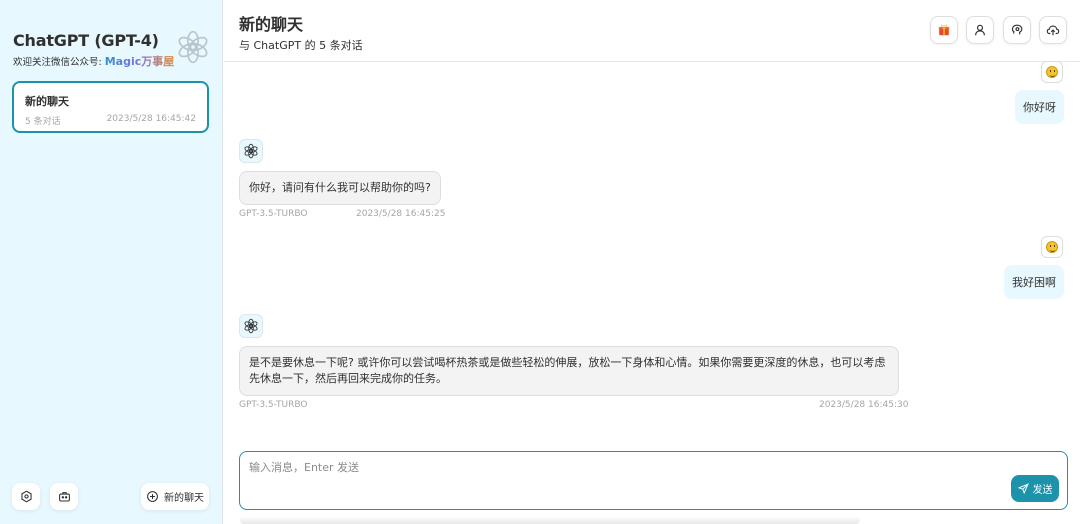 The width and height of the screenshot is (1080, 524). What do you see at coordinates (340, 188) in the screenshot?
I see `bot-message-bubble: 你好，请问有什么我可以帮助你的吗?` at bounding box center [340, 188].